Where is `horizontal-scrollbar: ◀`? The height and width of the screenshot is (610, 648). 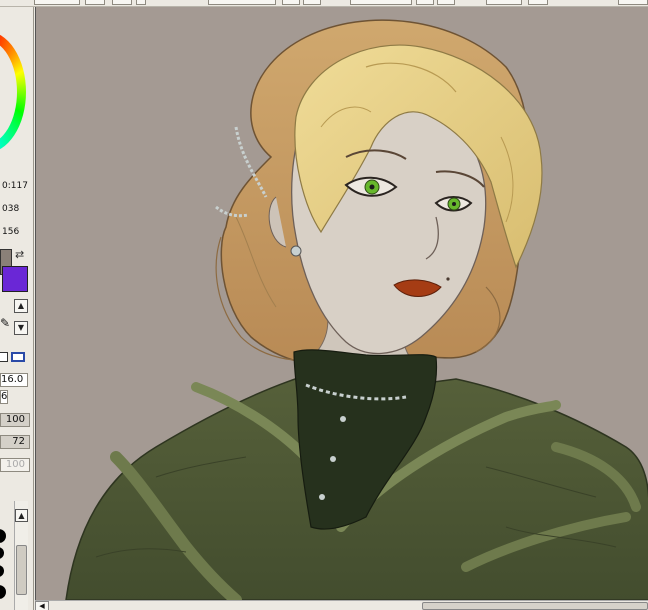
horizontal-scrollbar: ◀ is located at coordinates (341, 605).